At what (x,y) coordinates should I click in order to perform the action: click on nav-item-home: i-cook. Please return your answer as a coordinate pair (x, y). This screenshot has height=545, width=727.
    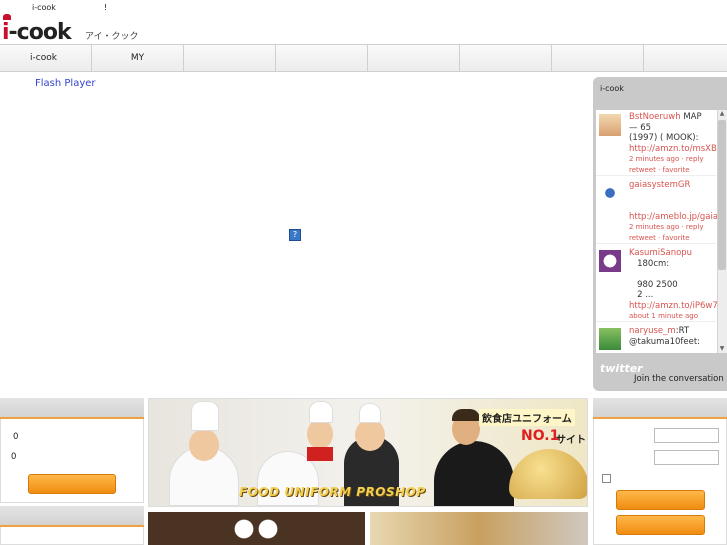
    Looking at the image, I should click on (46, 58).